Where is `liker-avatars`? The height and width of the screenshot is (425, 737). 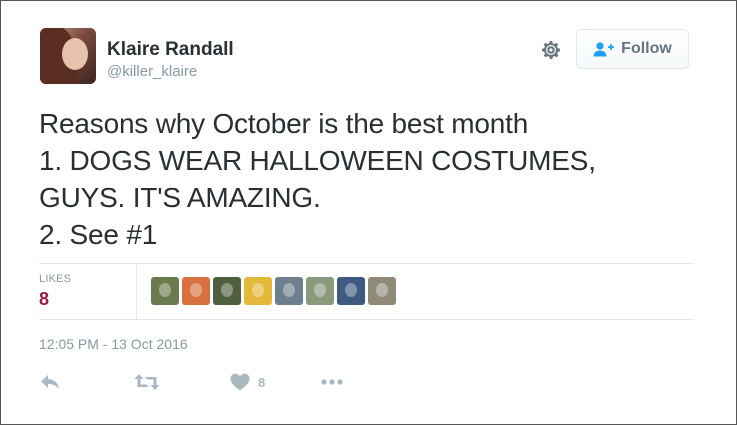 liker-avatars is located at coordinates (273, 291).